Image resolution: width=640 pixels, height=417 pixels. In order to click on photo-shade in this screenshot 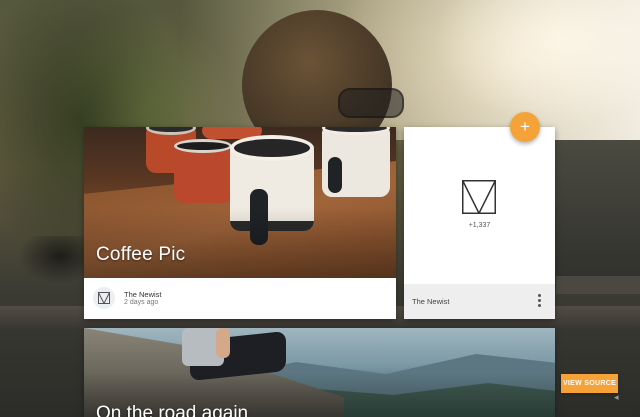, I will do `click(240, 243)`.